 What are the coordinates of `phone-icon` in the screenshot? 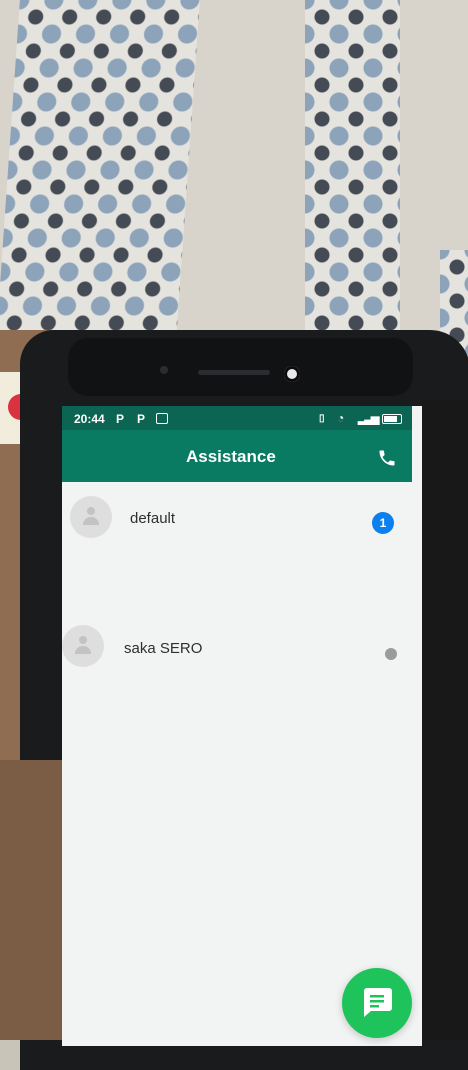 It's located at (387, 458).